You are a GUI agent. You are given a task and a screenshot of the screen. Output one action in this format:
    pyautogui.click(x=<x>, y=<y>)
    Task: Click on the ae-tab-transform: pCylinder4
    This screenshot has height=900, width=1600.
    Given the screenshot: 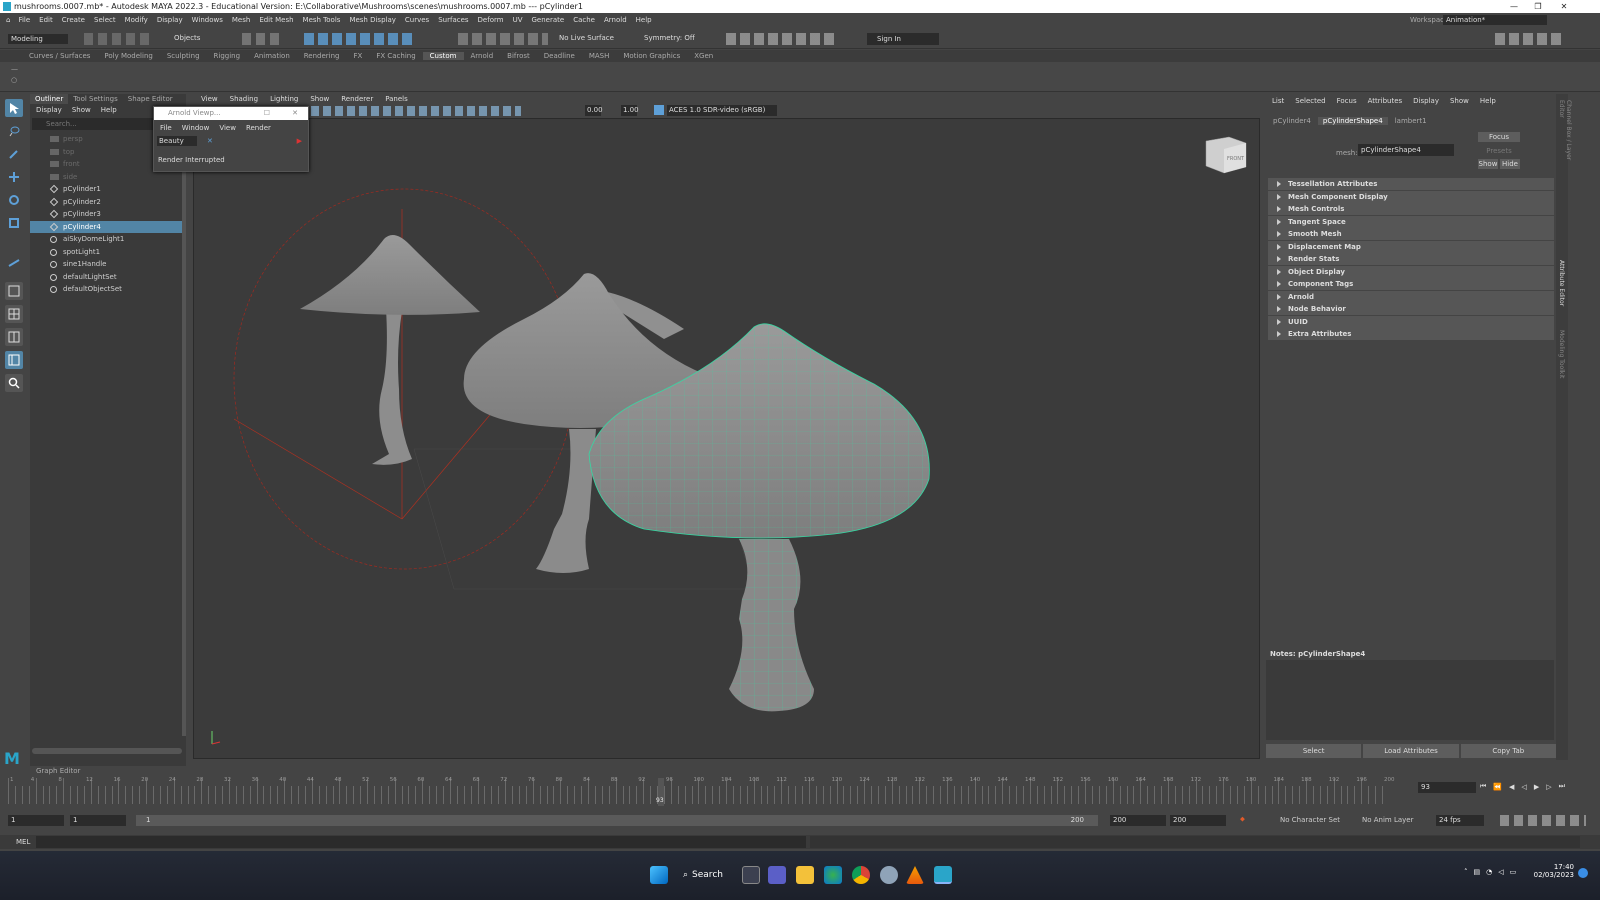 What is the action you would take?
    pyautogui.click(x=1292, y=121)
    